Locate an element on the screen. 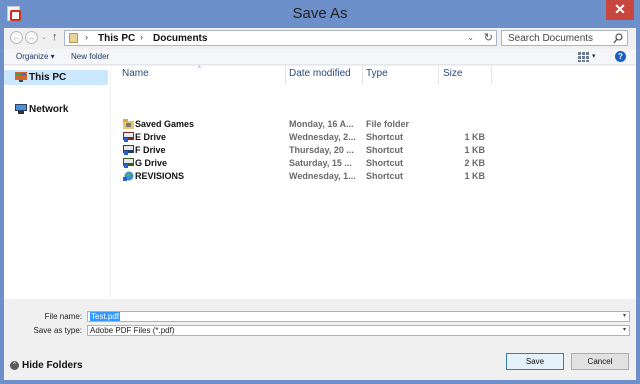 The width and height of the screenshot is (640, 384). view-dropdown-icon: ▾ is located at coordinates (594, 56).